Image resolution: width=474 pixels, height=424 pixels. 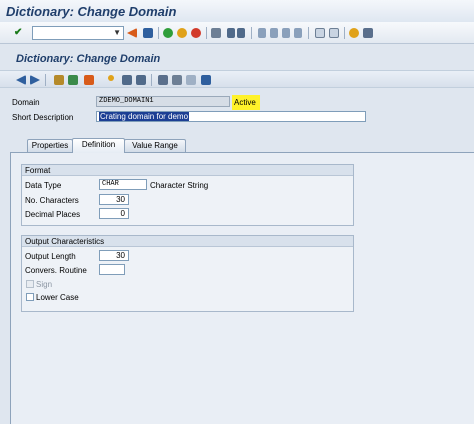 I want to click on forward-arrow-icon, so click(x=35, y=80).